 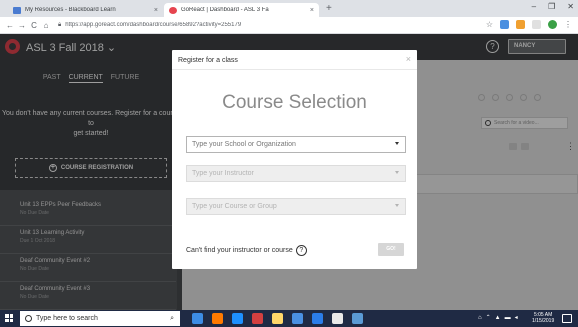 I want to click on maximize-icon: ❐, so click(x=551, y=6).